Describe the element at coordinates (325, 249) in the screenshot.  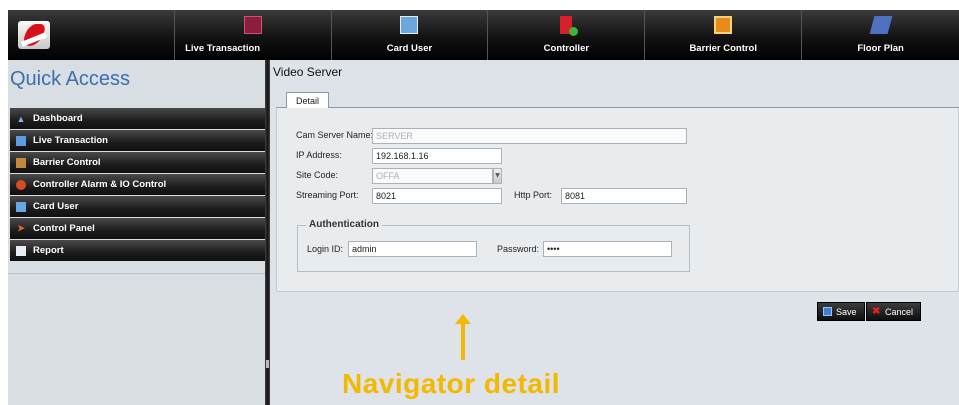
I see `login-id-label: Login ID:` at that location.